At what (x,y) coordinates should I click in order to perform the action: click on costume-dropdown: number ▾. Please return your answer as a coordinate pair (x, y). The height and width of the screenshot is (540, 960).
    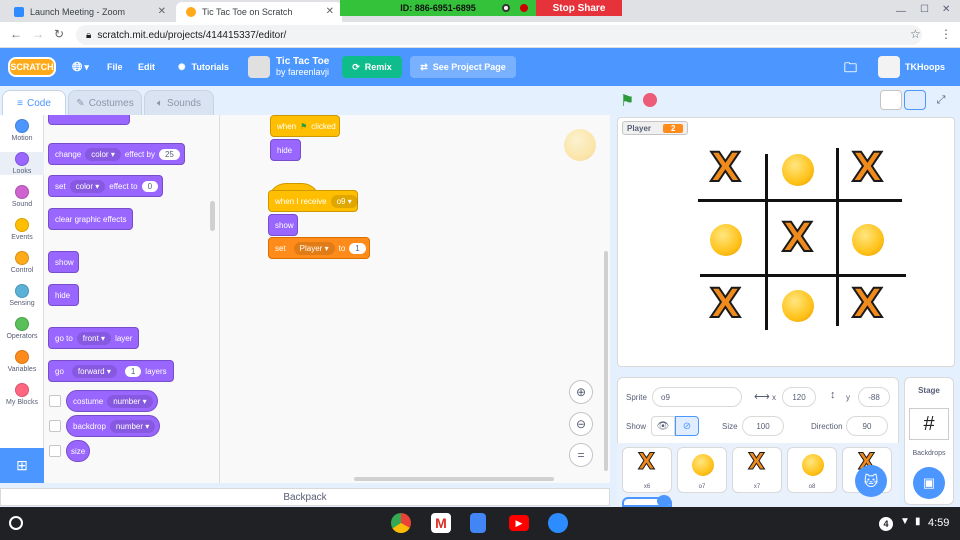
    Looking at the image, I should click on (130, 401).